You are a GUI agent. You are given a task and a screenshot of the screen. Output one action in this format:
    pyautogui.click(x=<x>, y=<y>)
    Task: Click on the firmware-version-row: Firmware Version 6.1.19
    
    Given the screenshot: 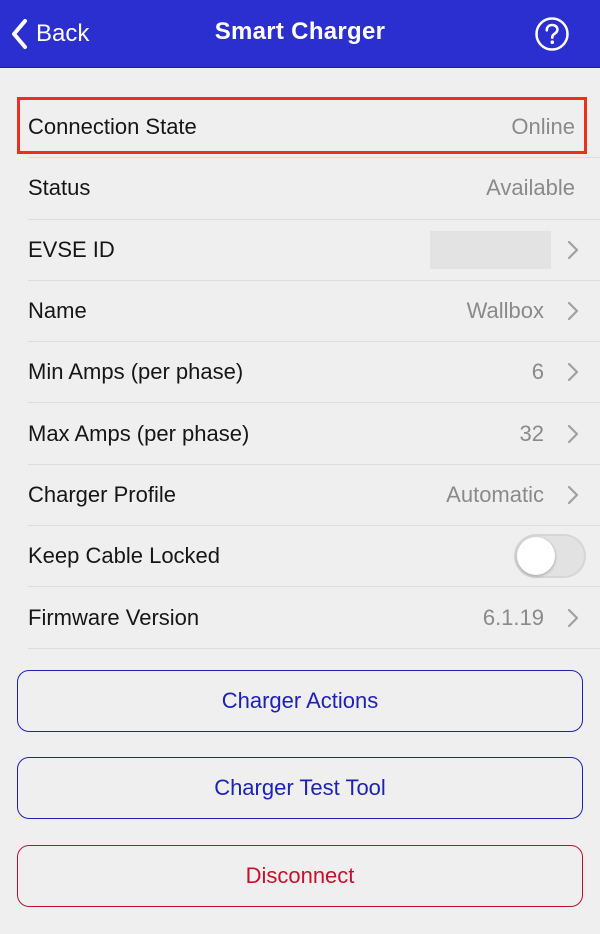 What is the action you would take?
    pyautogui.click(x=314, y=618)
    